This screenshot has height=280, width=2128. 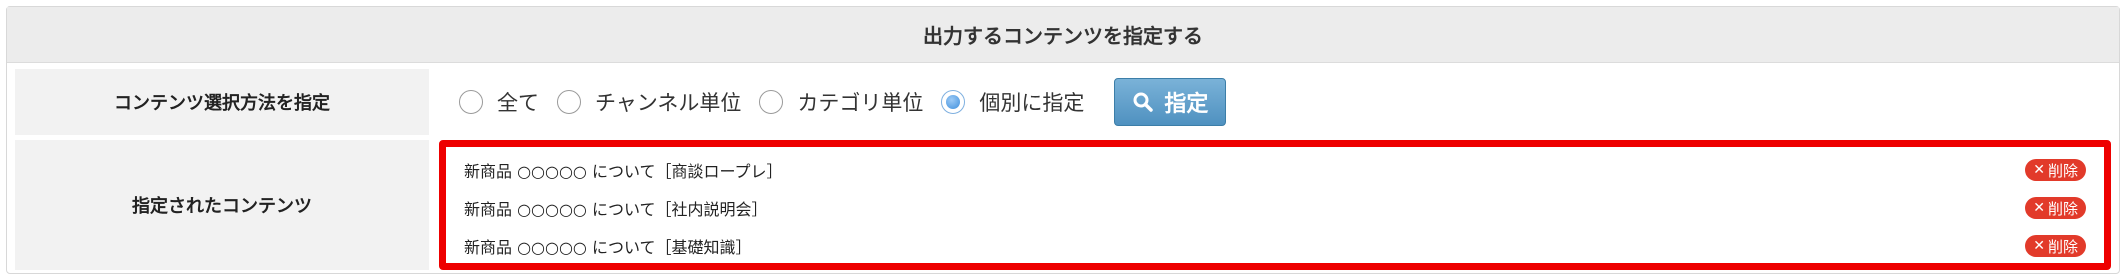 What do you see at coordinates (623, 171) in the screenshot?
I see `content-title: 新商品 ○○○○○ について［商談ロープレ］` at bounding box center [623, 171].